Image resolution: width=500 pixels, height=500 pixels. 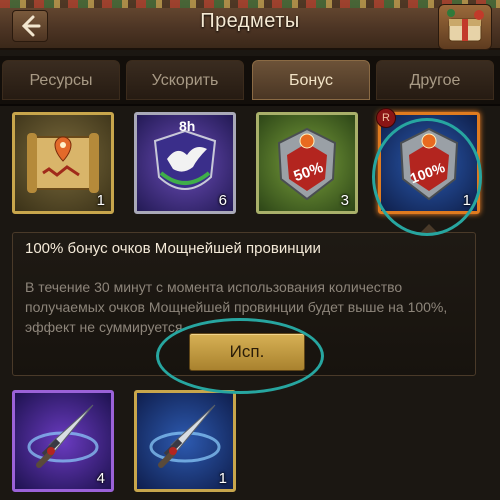 I want to click on garland-decoration, so click(x=250, y=4).